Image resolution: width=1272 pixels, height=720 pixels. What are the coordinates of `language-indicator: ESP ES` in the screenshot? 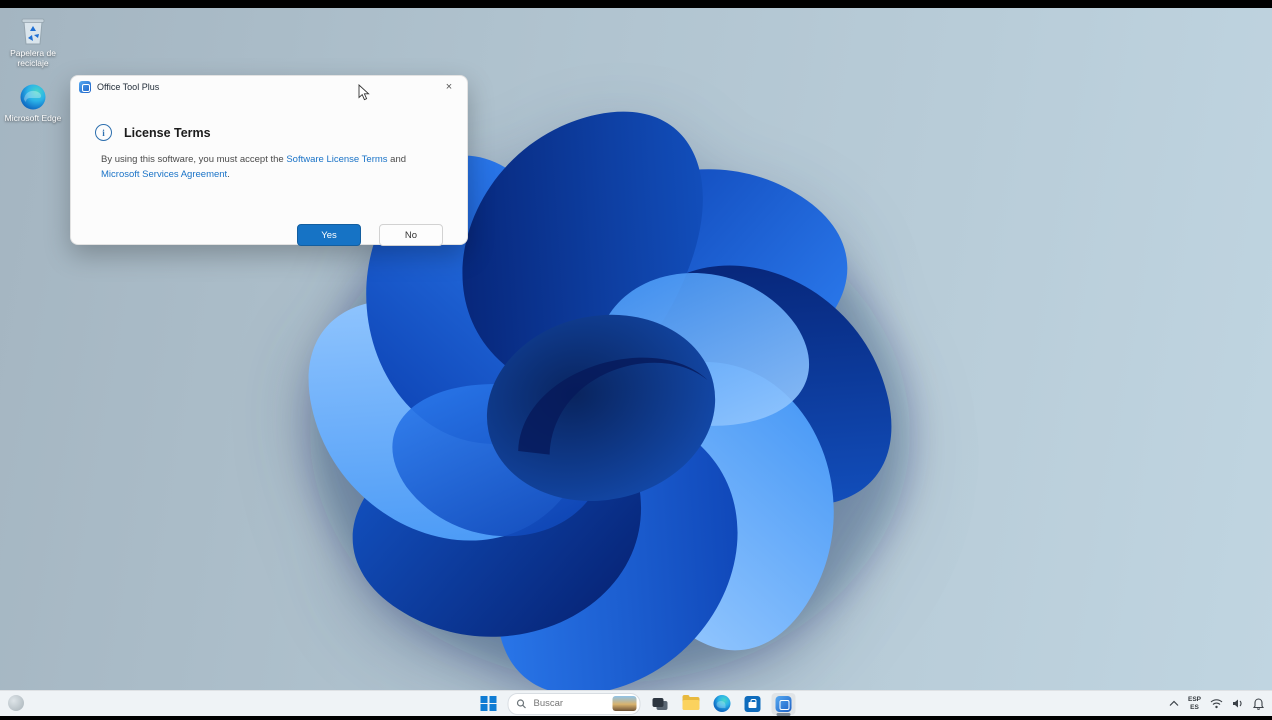 It's located at (1194, 704).